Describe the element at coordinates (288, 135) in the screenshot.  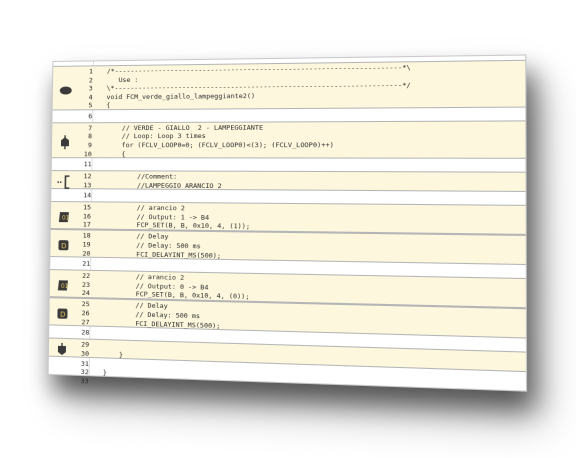
I see `code-line: 8 // Loop: Loop 3 times` at that location.